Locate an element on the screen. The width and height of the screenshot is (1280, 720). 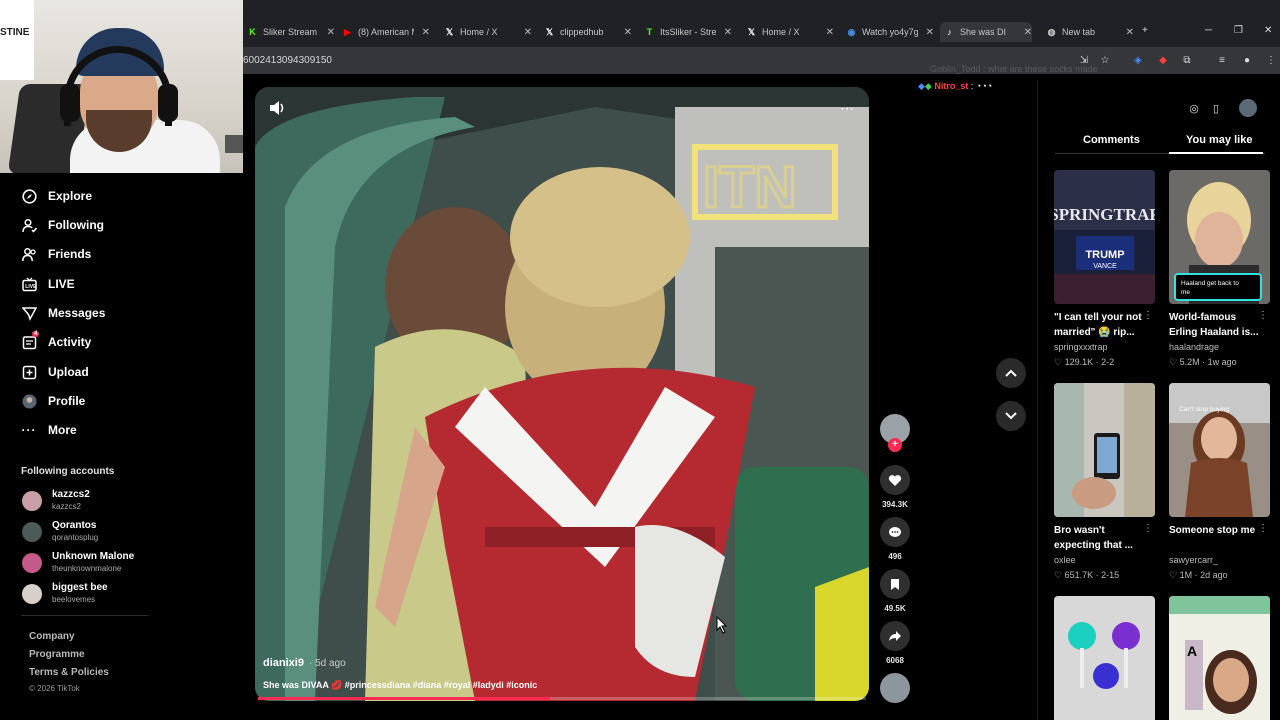
sidebar-item-upload: Upload is located at coordinates (55, 372).